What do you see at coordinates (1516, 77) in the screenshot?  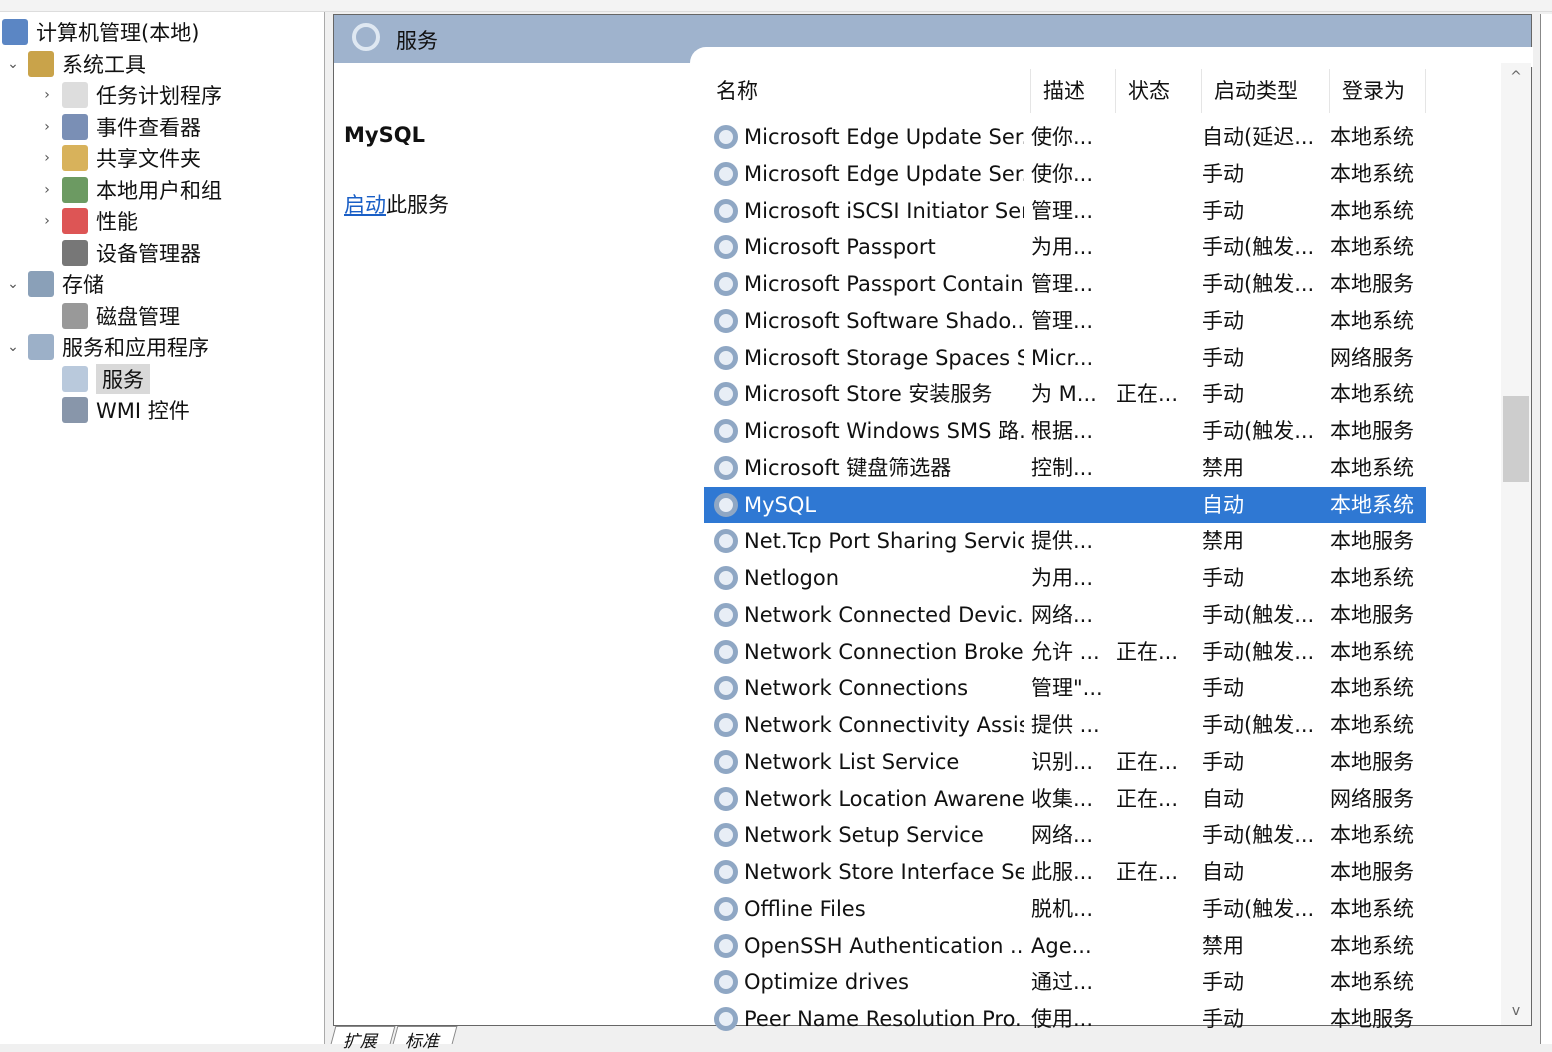 I see `scroll-up-icon: ^` at bounding box center [1516, 77].